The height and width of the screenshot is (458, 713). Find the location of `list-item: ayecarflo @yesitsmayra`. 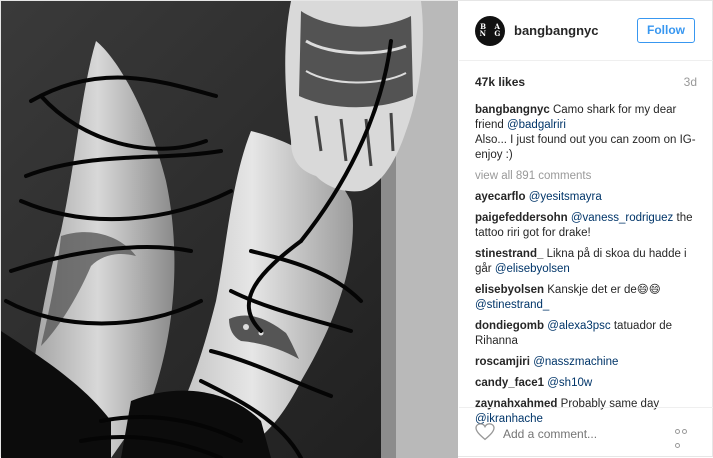

list-item: ayecarflo @yesitsmayra is located at coordinates (587, 197).